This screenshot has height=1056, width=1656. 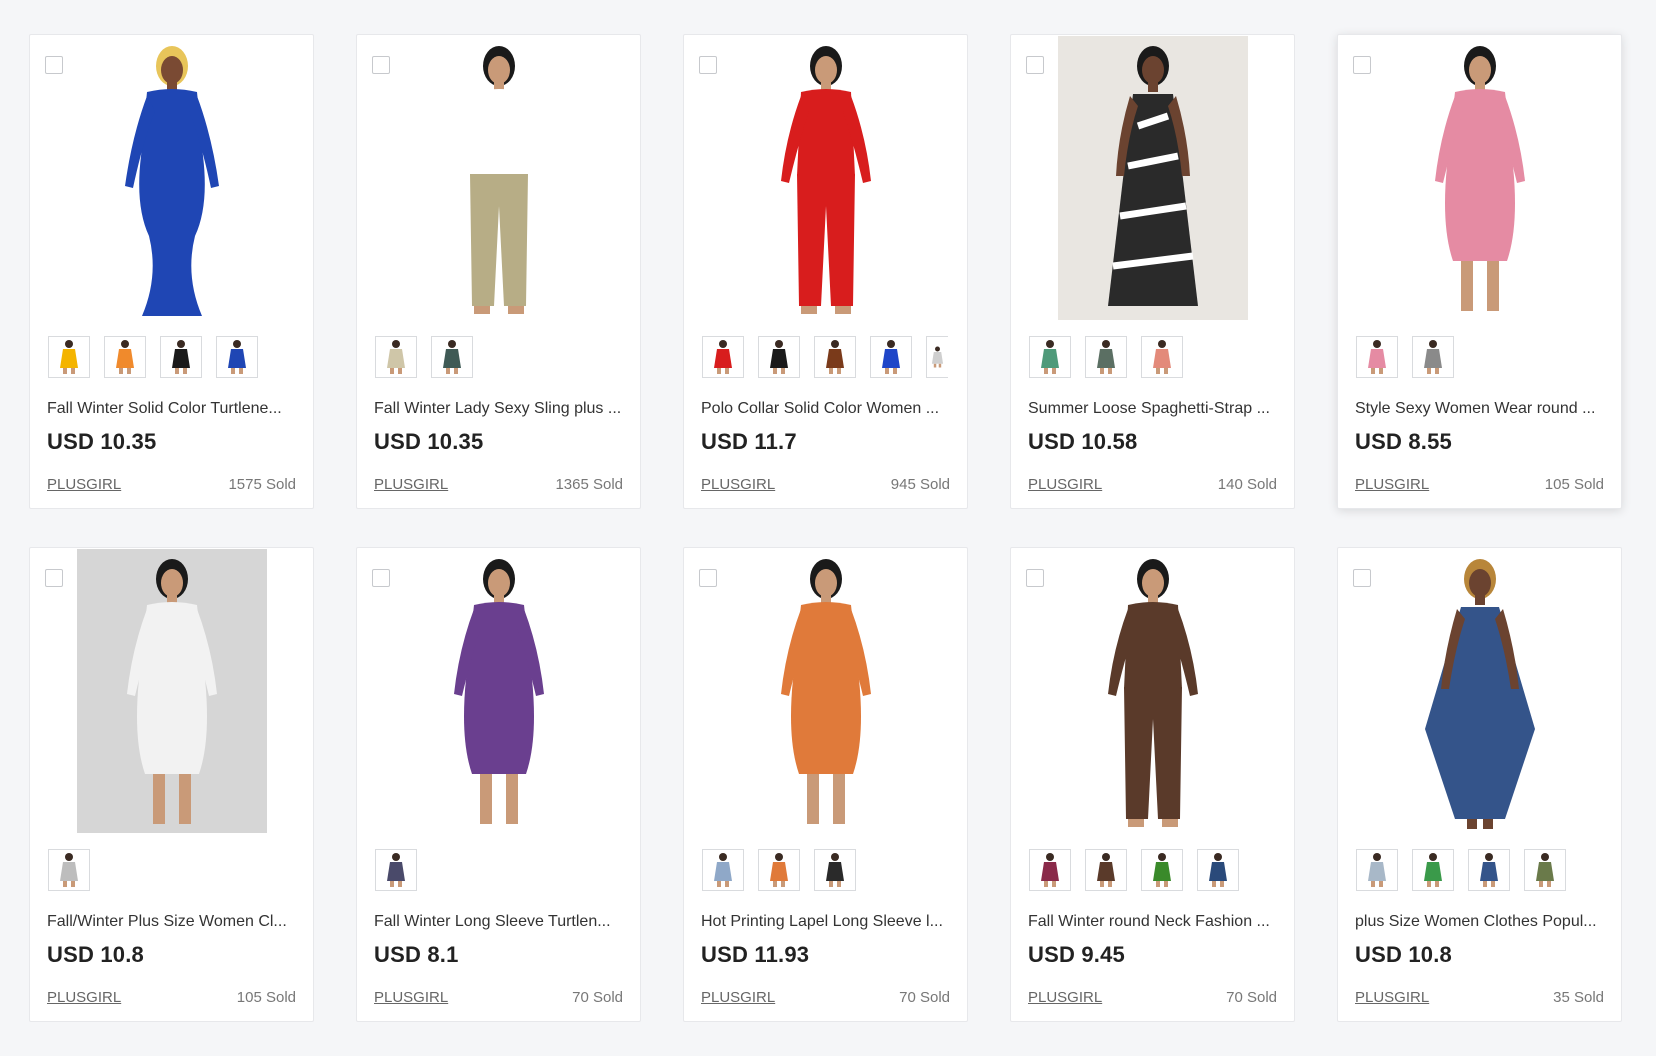 What do you see at coordinates (1403, 954) in the screenshot?
I see `product-price: USD 10.8` at bounding box center [1403, 954].